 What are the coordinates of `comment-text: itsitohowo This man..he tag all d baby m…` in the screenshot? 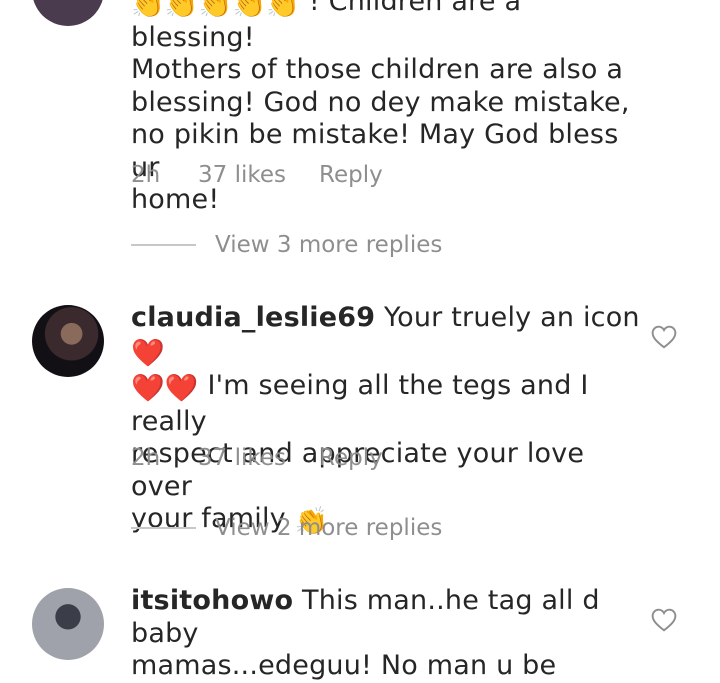 It's located at (365, 633).